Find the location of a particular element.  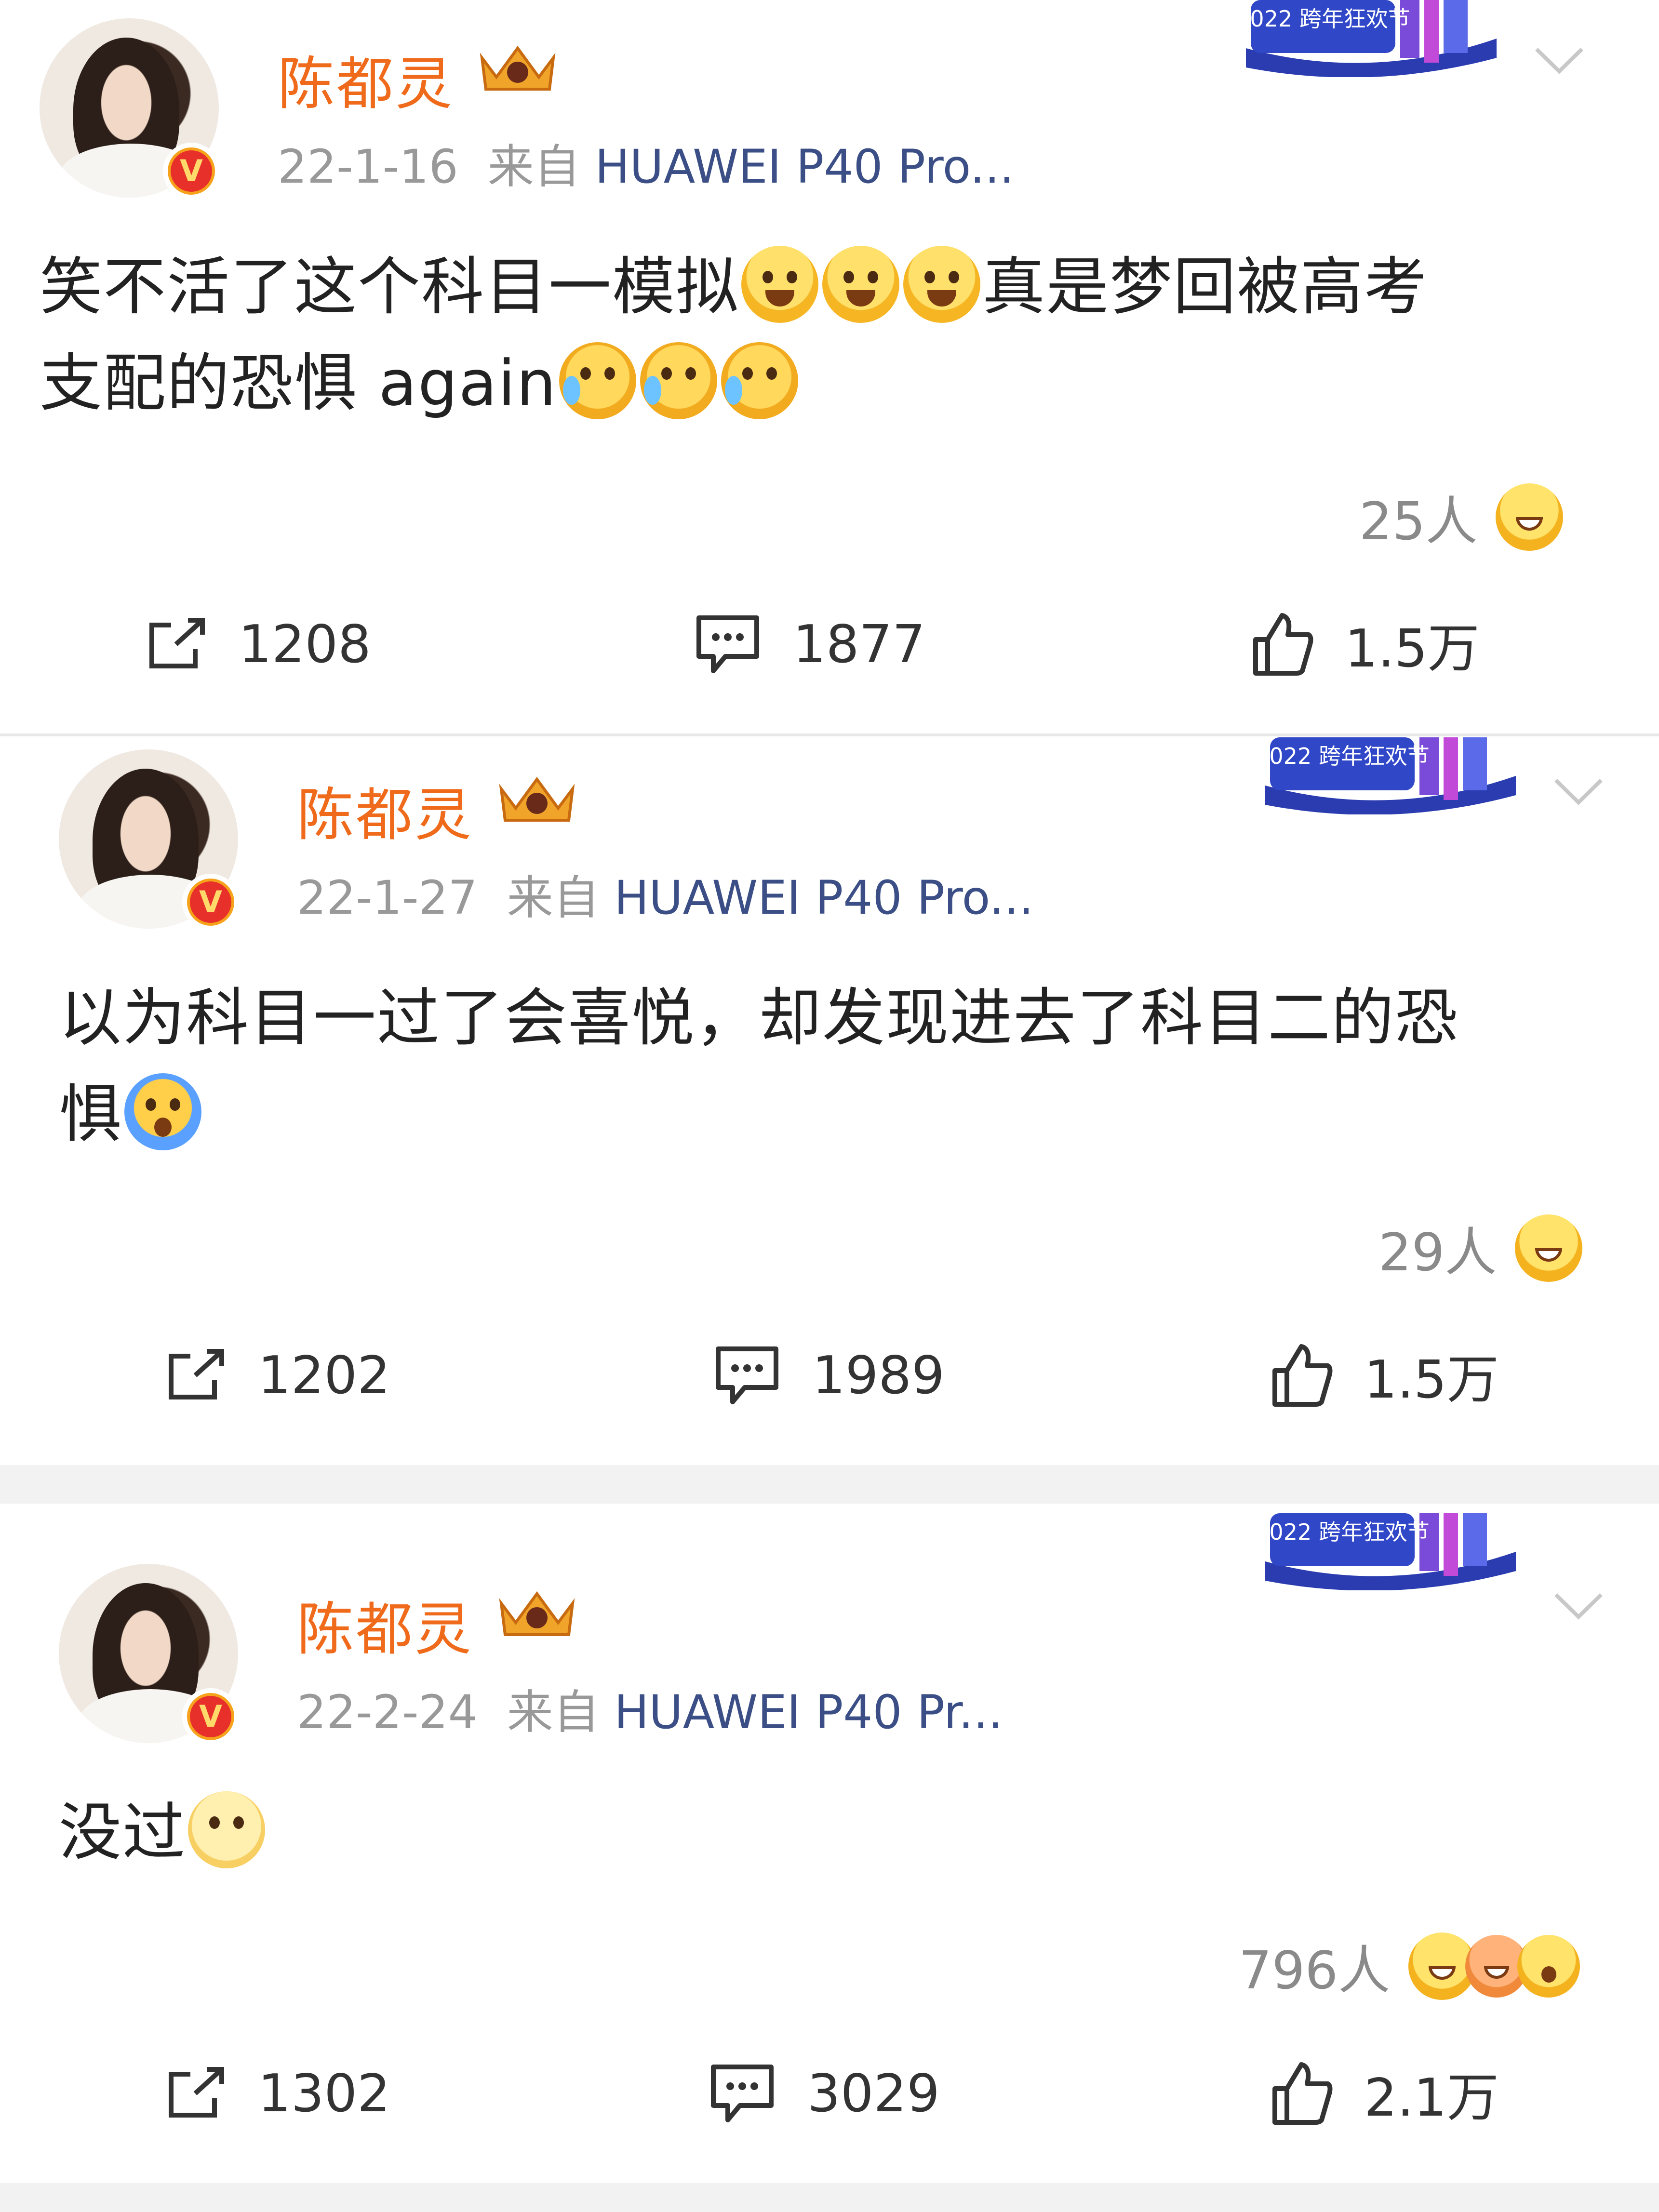

post-date: 22-1-16 is located at coordinates (368, 167).